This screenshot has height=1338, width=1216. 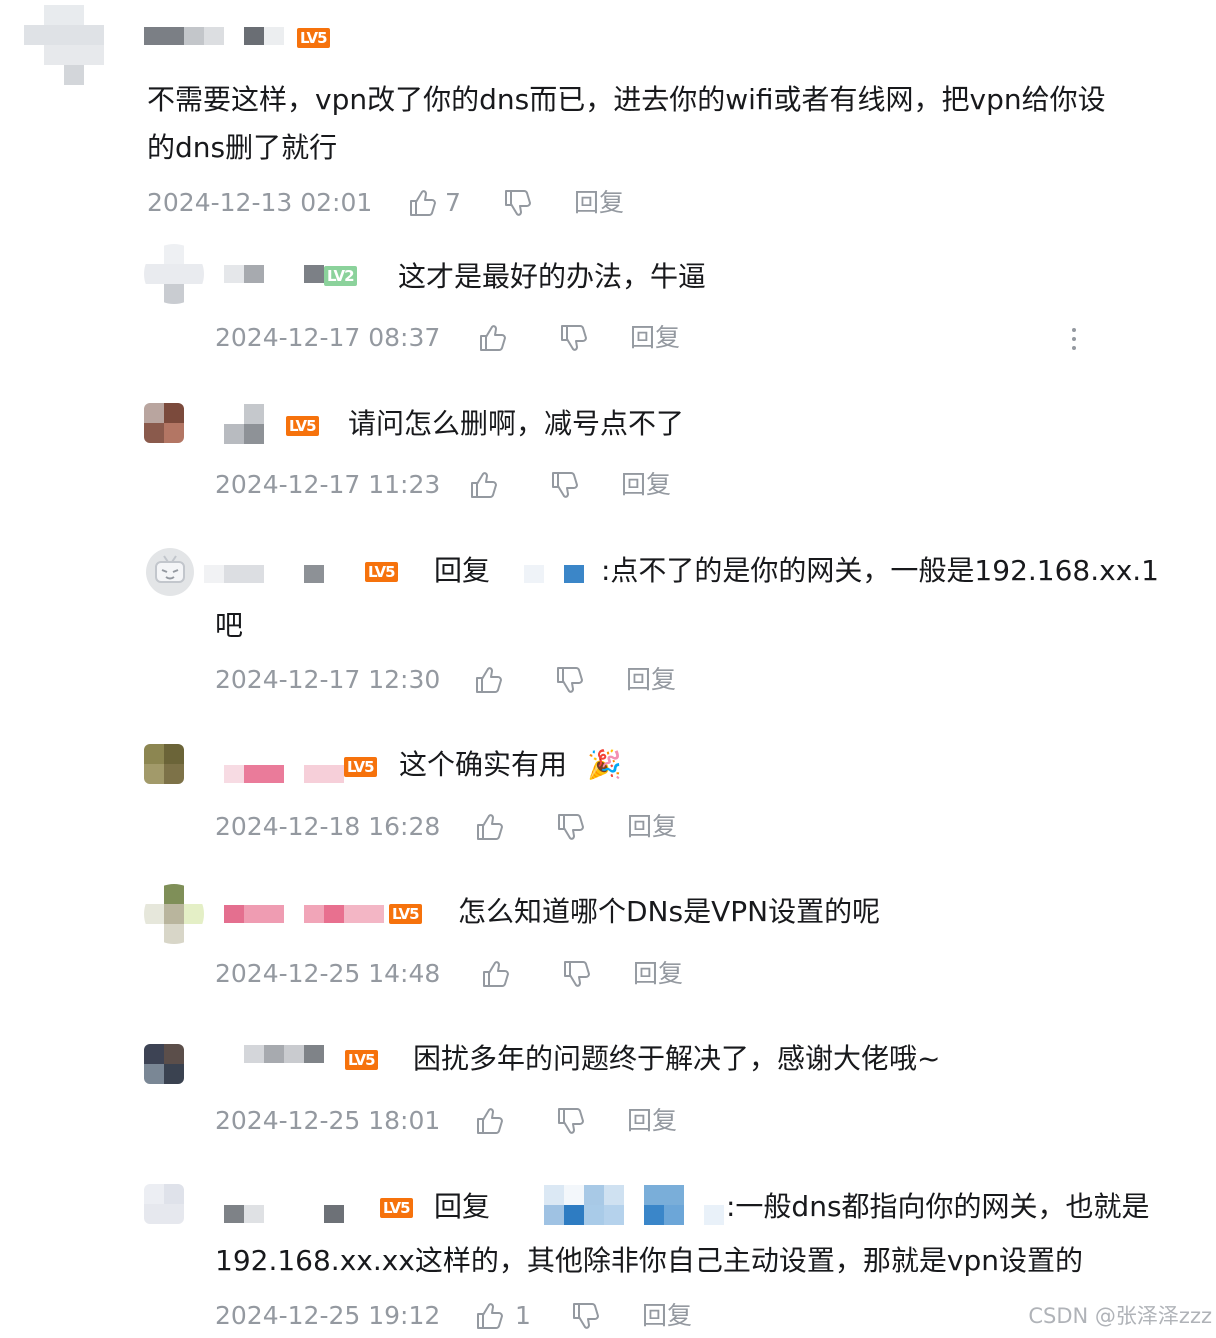 What do you see at coordinates (523, 1315) in the screenshot?
I see `like-count: 1` at bounding box center [523, 1315].